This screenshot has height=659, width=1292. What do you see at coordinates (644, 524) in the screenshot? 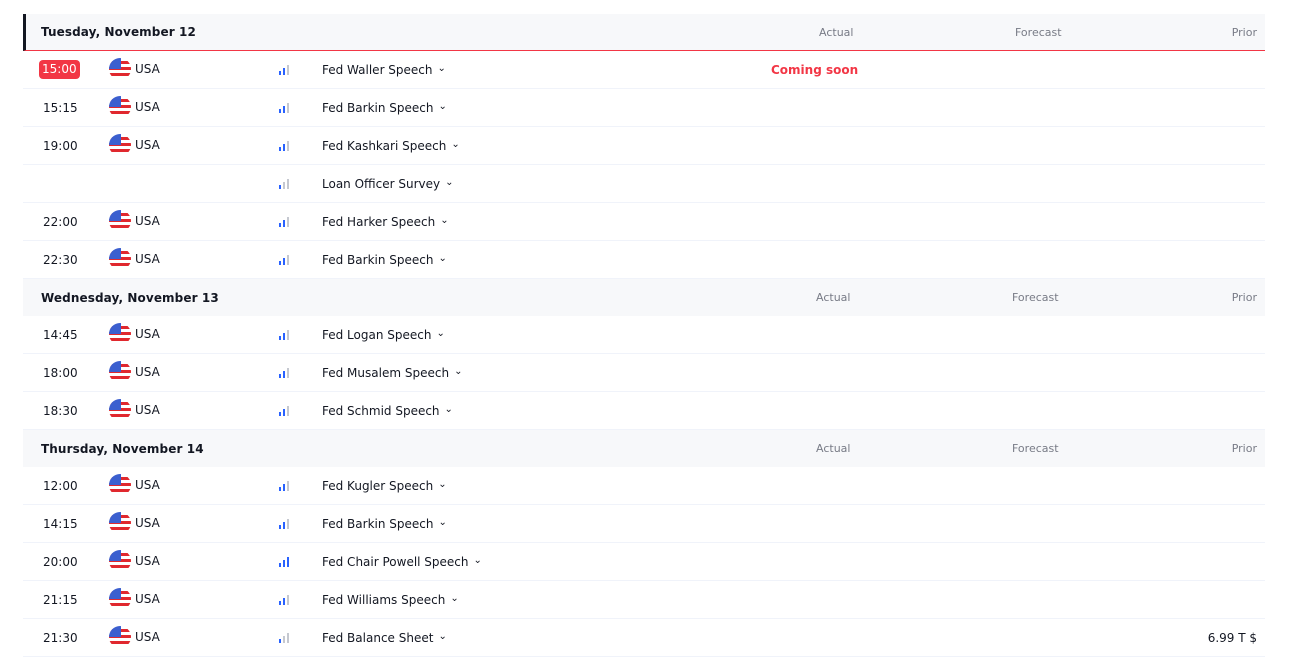
I see `event-row: 14:15 USA Fed Barkin Speech ⌄` at bounding box center [644, 524].